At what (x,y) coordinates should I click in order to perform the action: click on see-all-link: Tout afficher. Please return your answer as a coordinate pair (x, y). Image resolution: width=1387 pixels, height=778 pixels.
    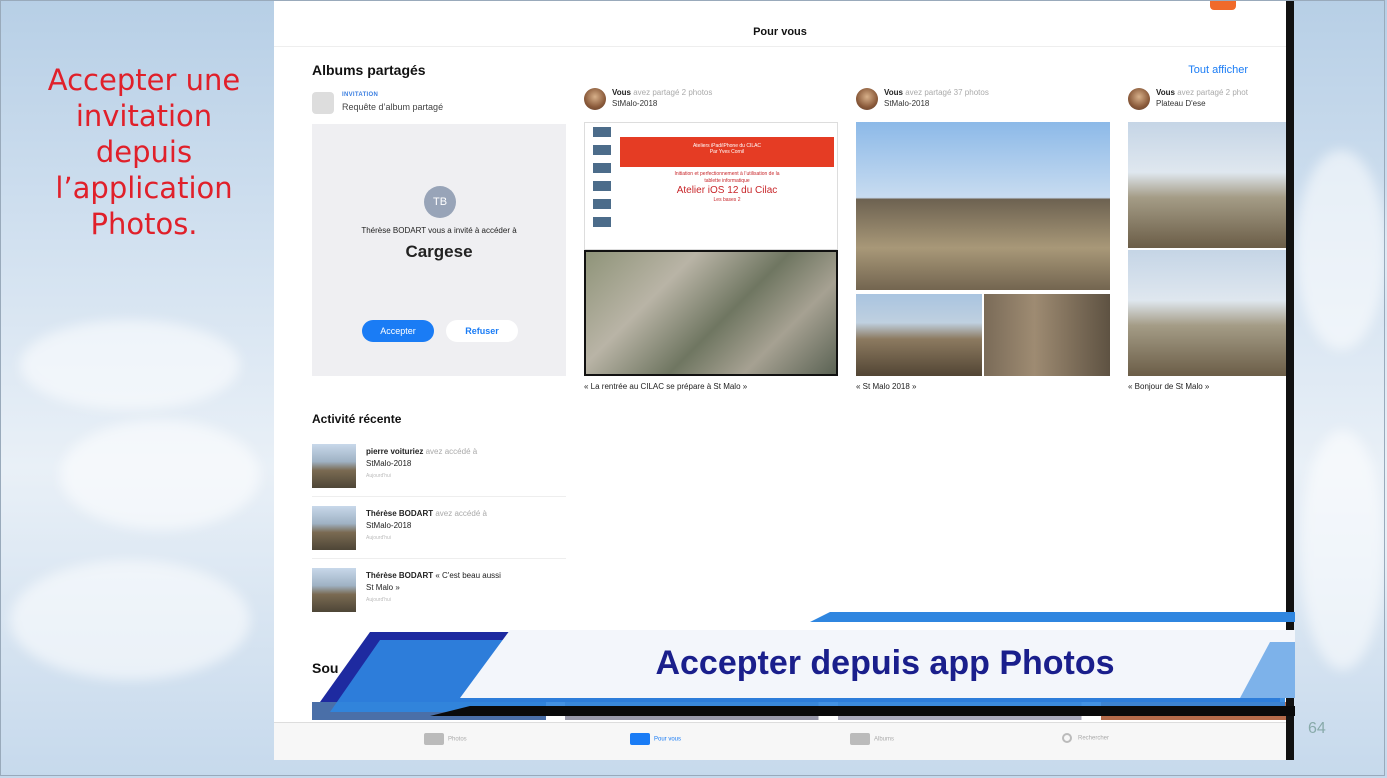
    Looking at the image, I should click on (1218, 70).